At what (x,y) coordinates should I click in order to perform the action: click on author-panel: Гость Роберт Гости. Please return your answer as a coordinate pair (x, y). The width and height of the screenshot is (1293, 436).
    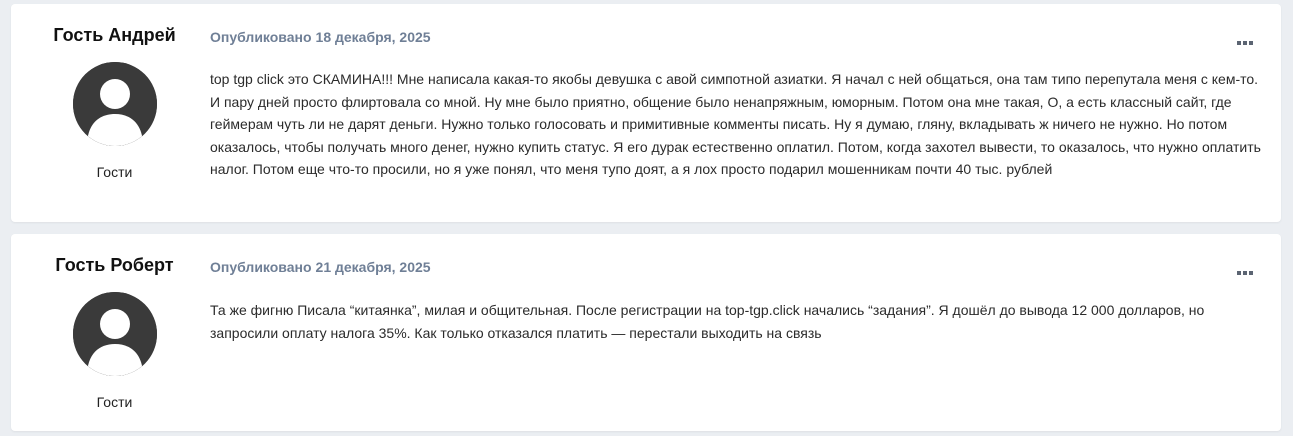
    Looking at the image, I should click on (114, 332).